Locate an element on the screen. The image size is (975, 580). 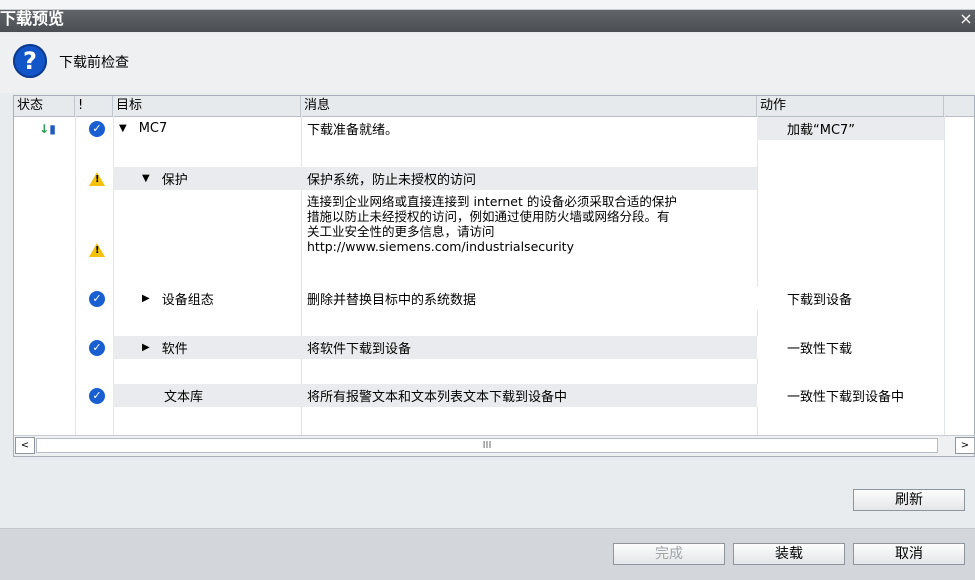
table-row: ✓ 文本库 将所有报警文本和文本列表文本下载到设备中 一致性下载到设备中 is located at coordinates (494, 395).